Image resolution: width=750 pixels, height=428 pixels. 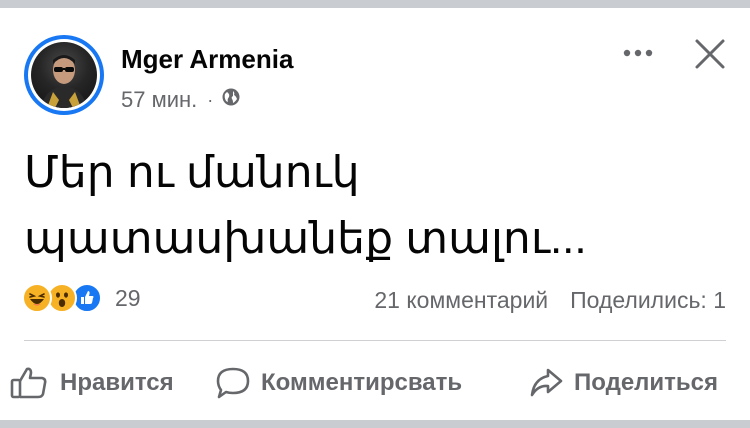 I want to click on author-avatar, so click(x=64, y=75).